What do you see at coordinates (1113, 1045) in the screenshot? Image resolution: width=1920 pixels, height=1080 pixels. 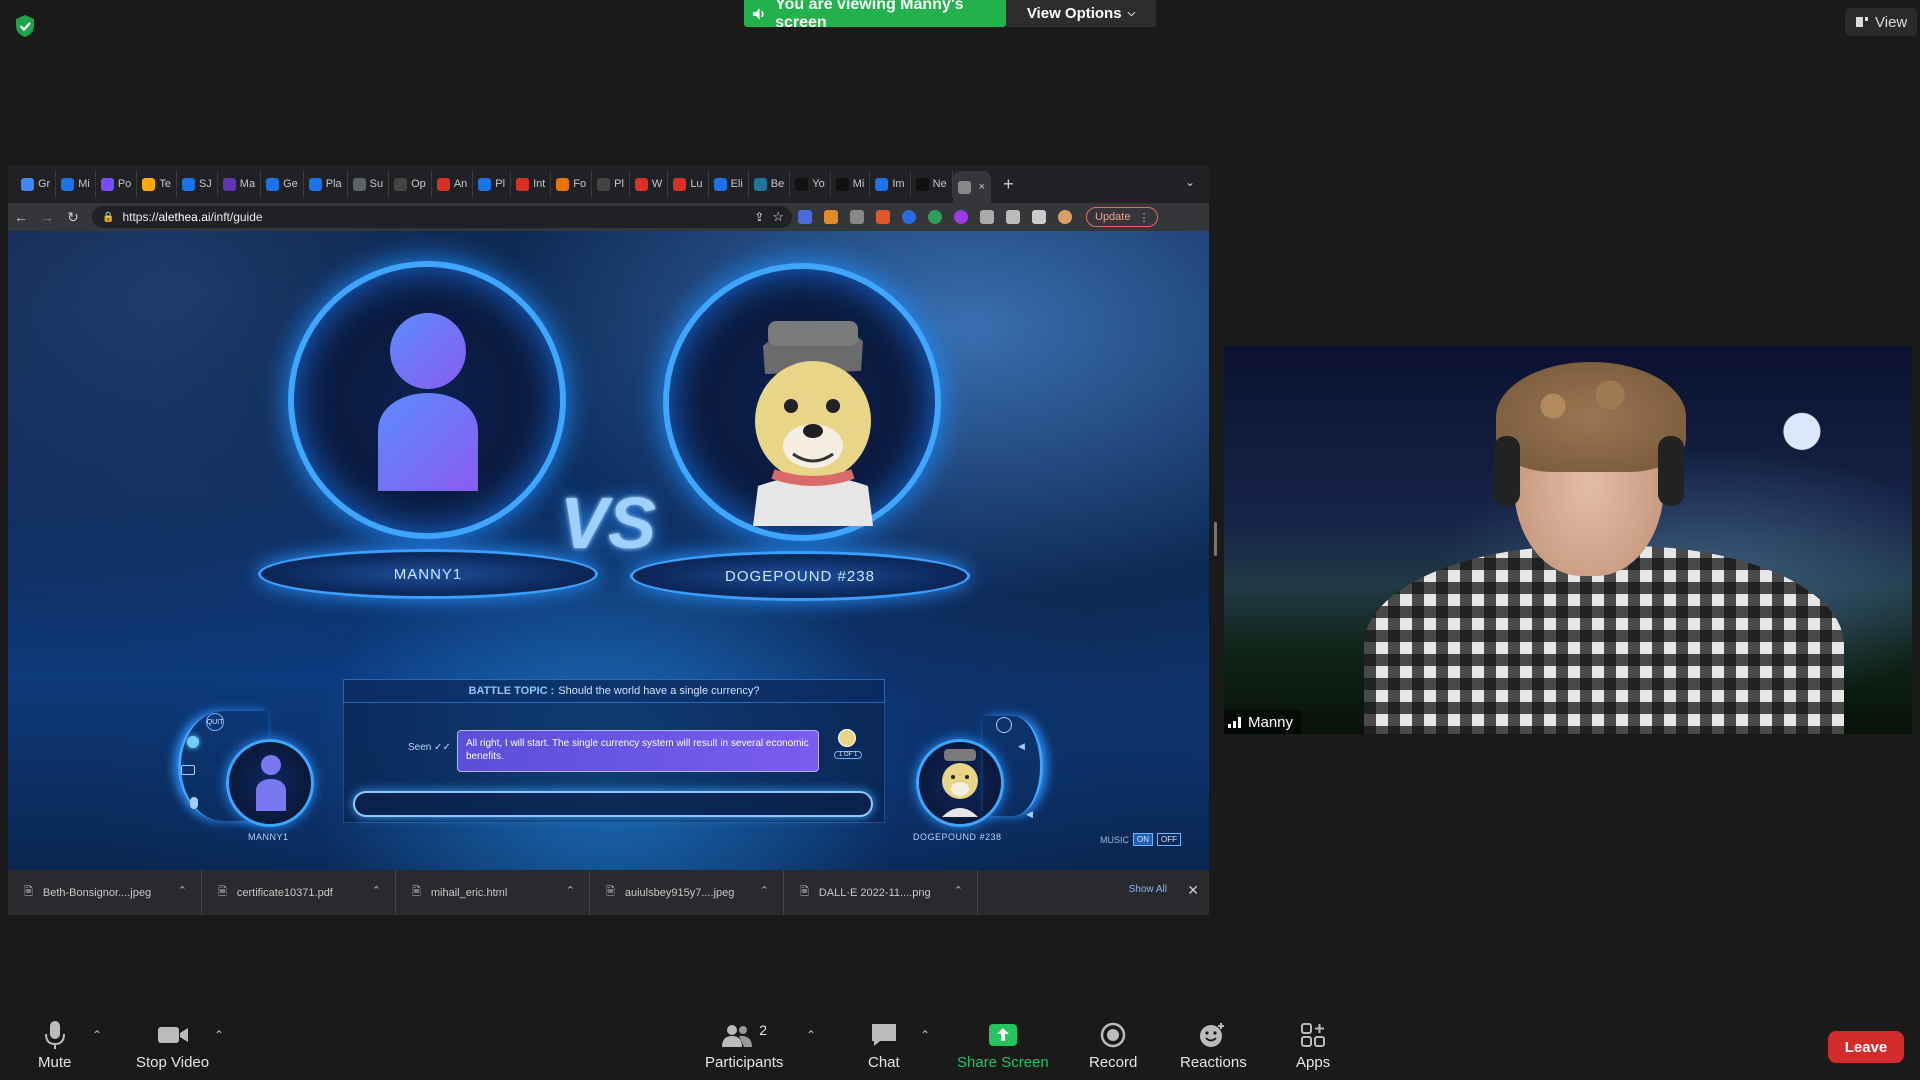 I see `record-button: Record` at bounding box center [1113, 1045].